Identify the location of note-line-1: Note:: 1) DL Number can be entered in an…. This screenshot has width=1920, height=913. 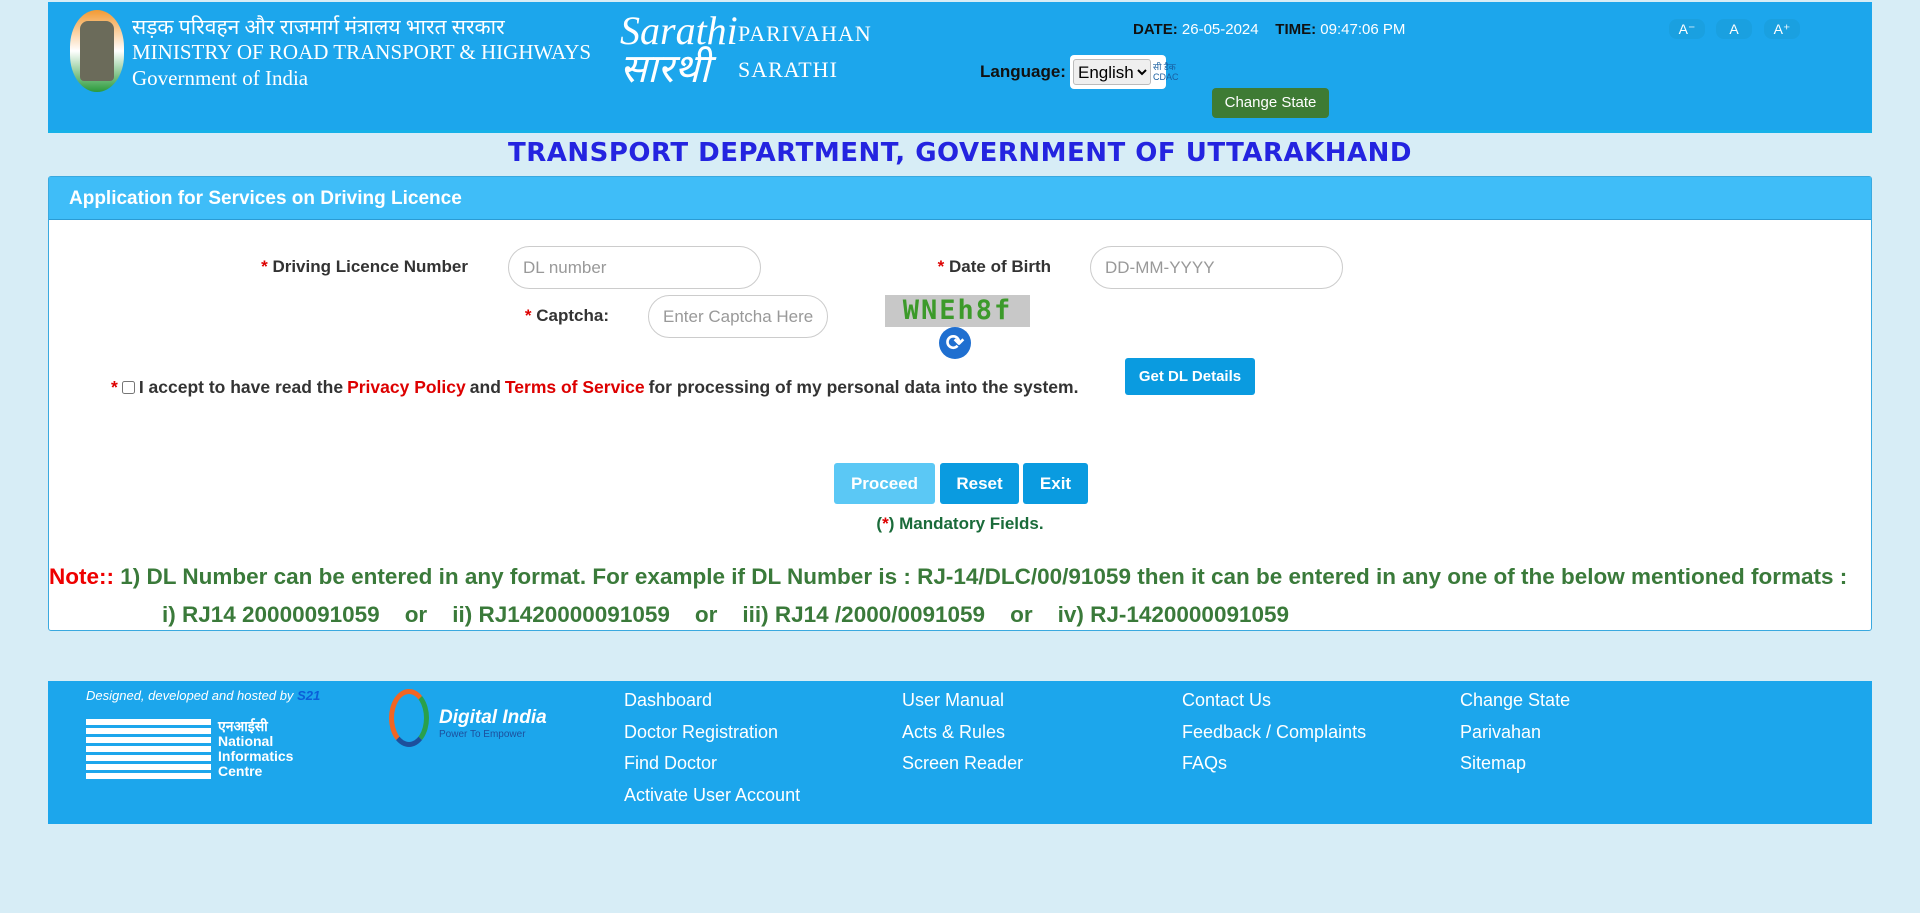
(948, 576).